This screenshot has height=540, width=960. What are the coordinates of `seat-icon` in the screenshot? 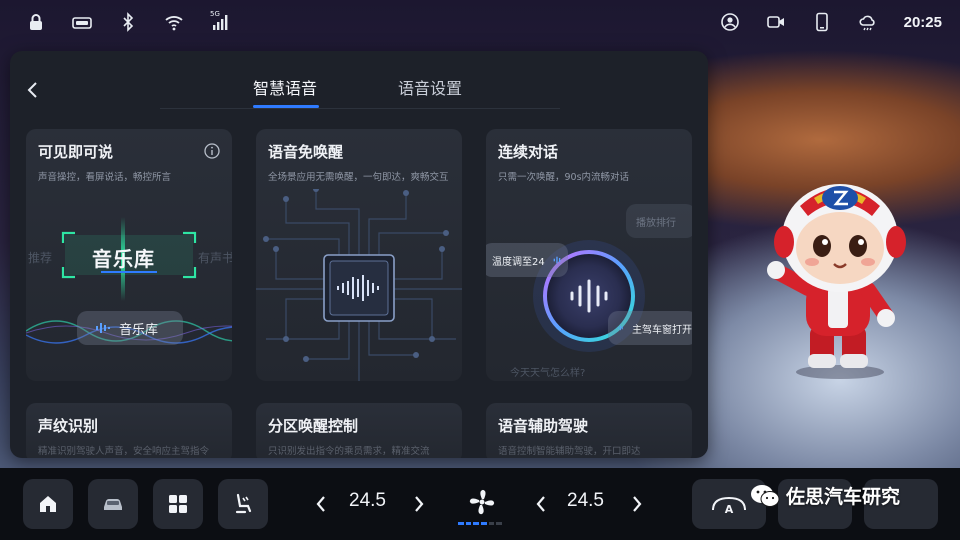 It's located at (243, 503).